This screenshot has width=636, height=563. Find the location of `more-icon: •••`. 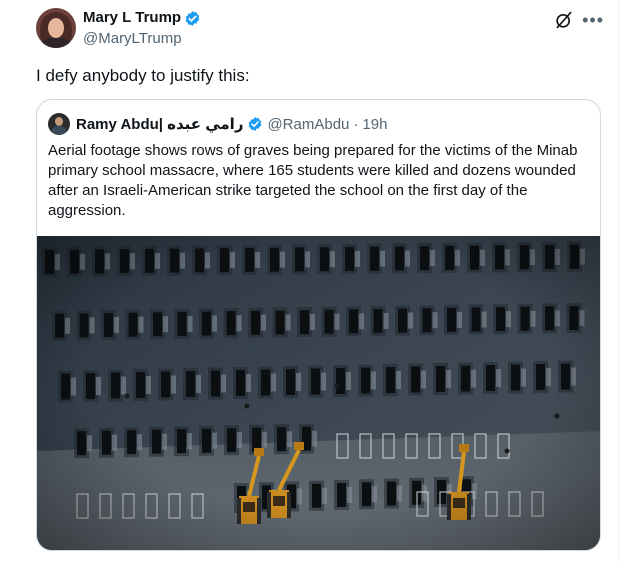

more-icon: ••• is located at coordinates (593, 20).